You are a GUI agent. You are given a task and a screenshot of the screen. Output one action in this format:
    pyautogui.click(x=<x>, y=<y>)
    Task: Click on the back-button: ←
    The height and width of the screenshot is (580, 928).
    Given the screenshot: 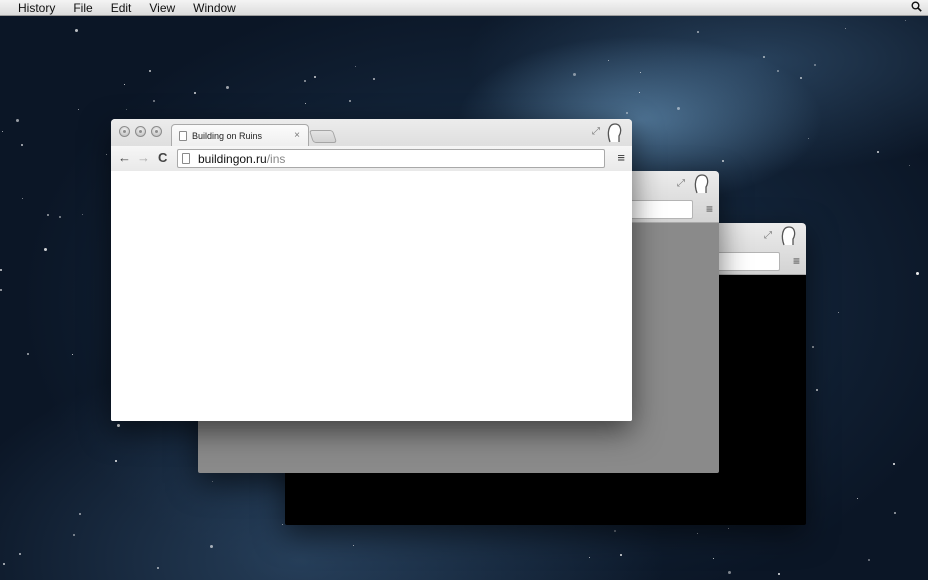 What is the action you would take?
    pyautogui.click(x=124, y=158)
    